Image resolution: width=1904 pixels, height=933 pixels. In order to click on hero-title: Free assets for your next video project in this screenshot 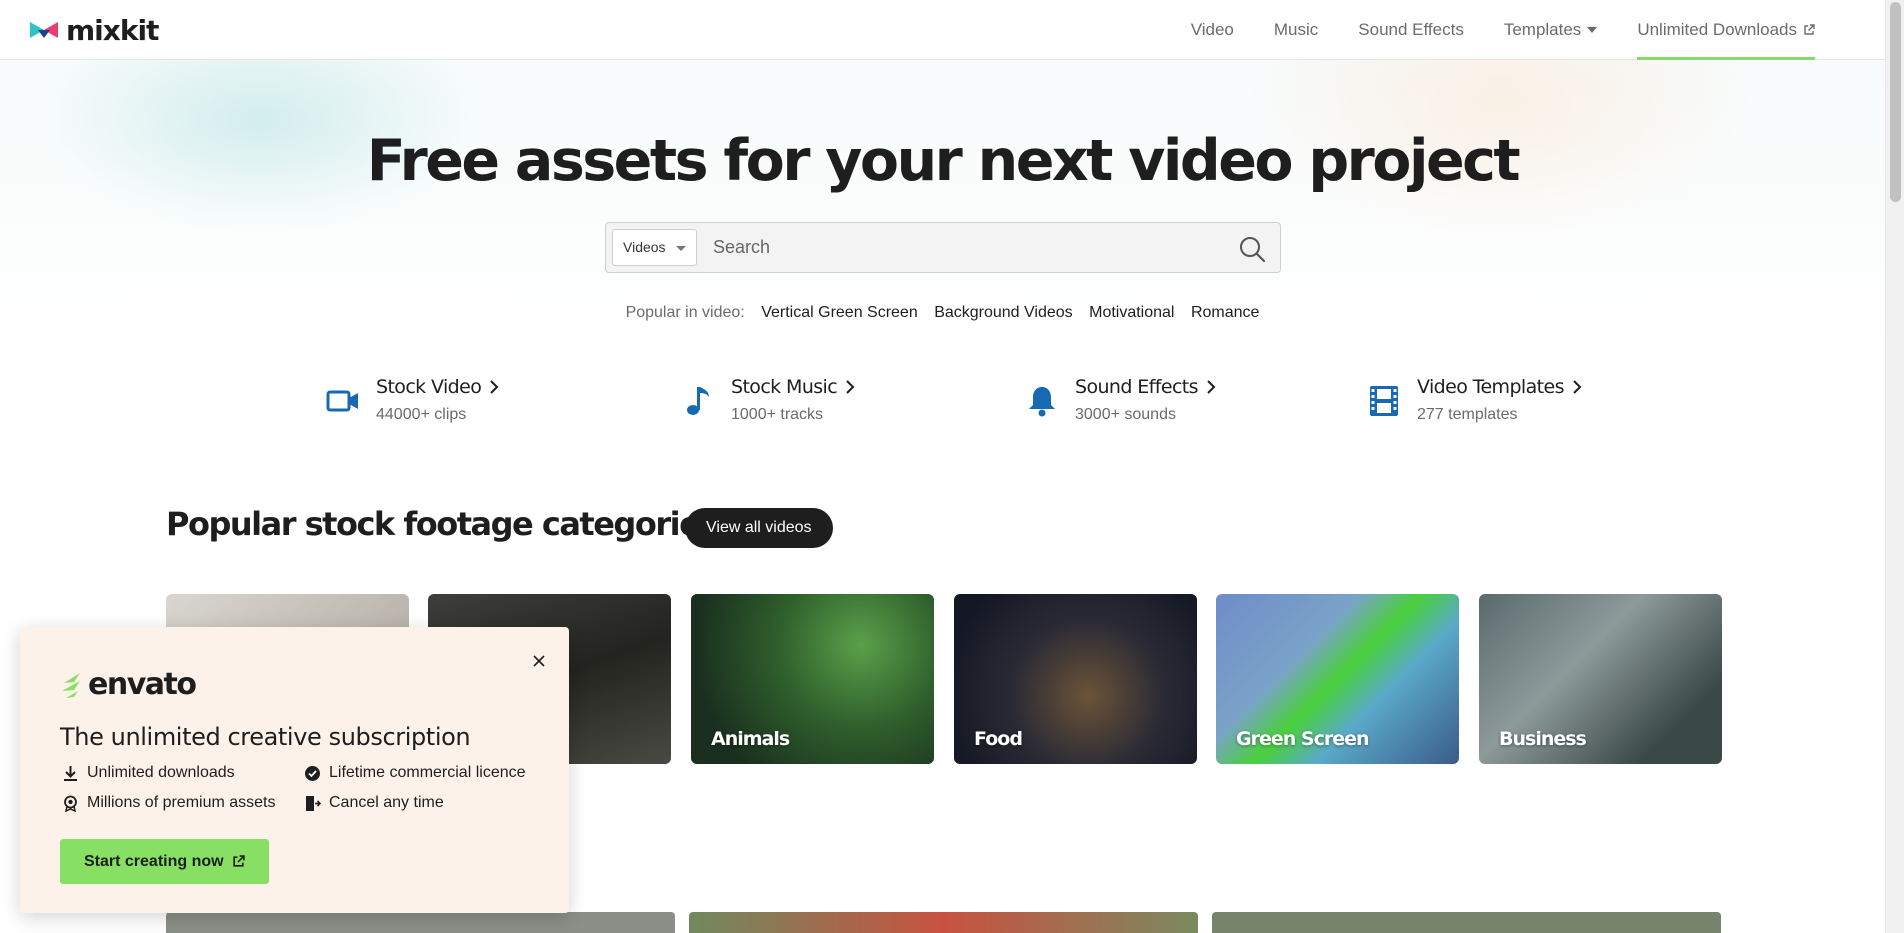, I will do `click(943, 161)`.